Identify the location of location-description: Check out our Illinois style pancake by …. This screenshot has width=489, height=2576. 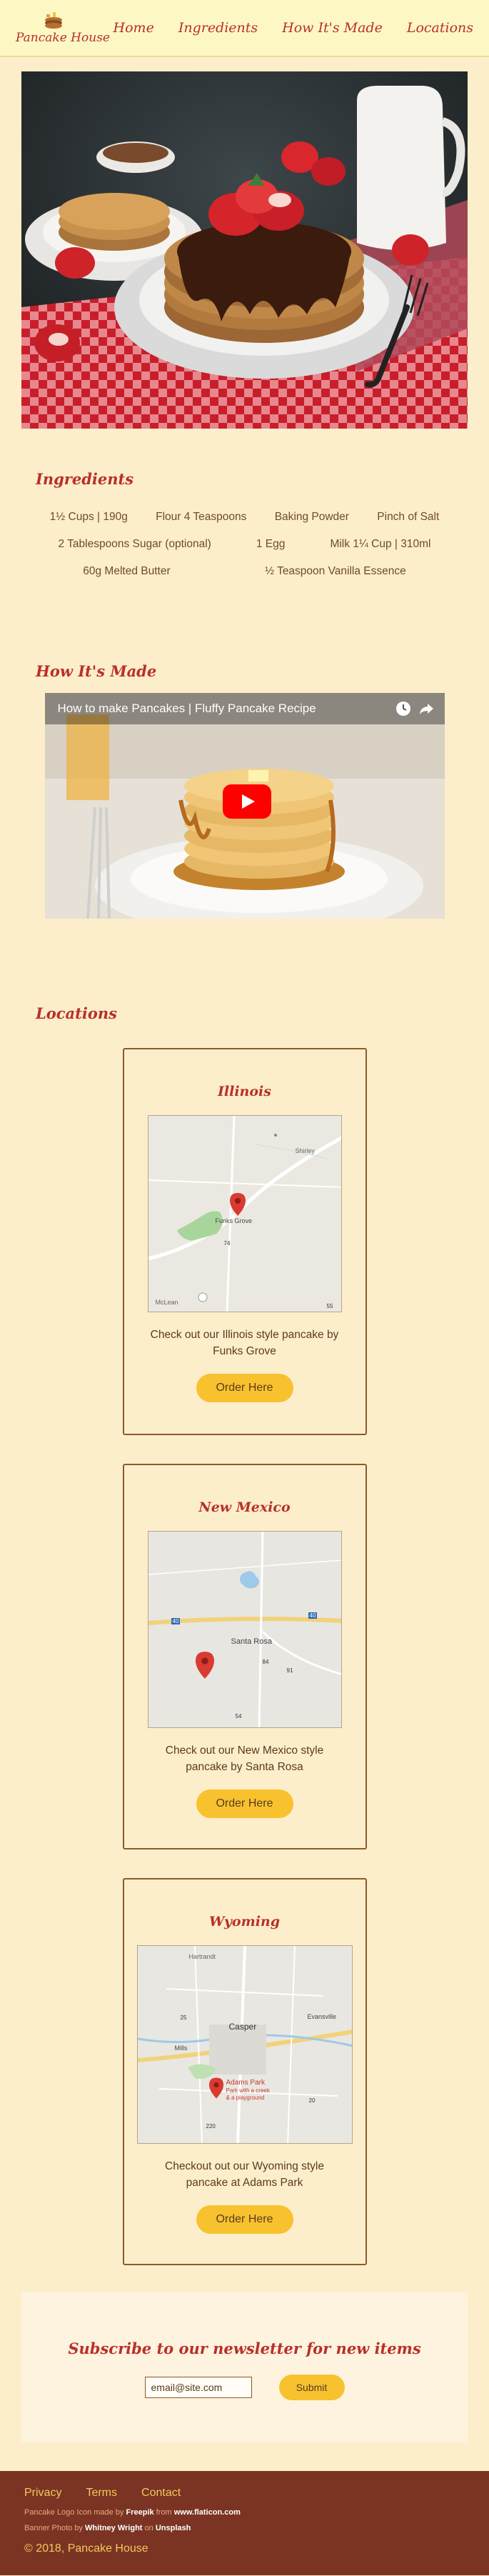
(244, 1343).